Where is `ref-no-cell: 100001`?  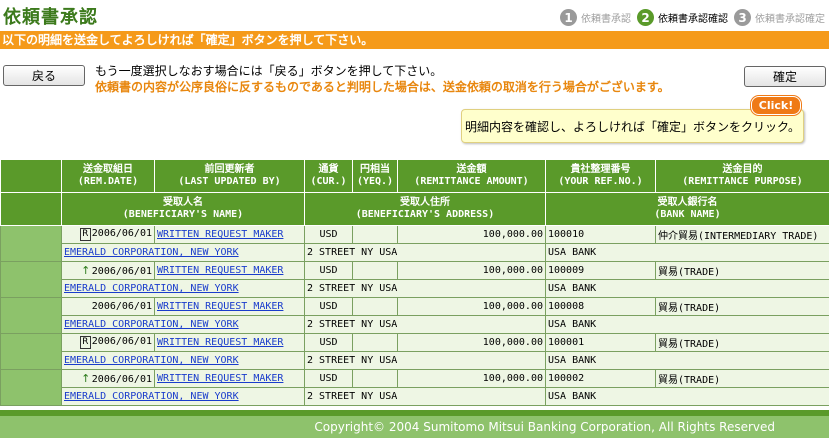
ref-no-cell: 100001 is located at coordinates (600, 342).